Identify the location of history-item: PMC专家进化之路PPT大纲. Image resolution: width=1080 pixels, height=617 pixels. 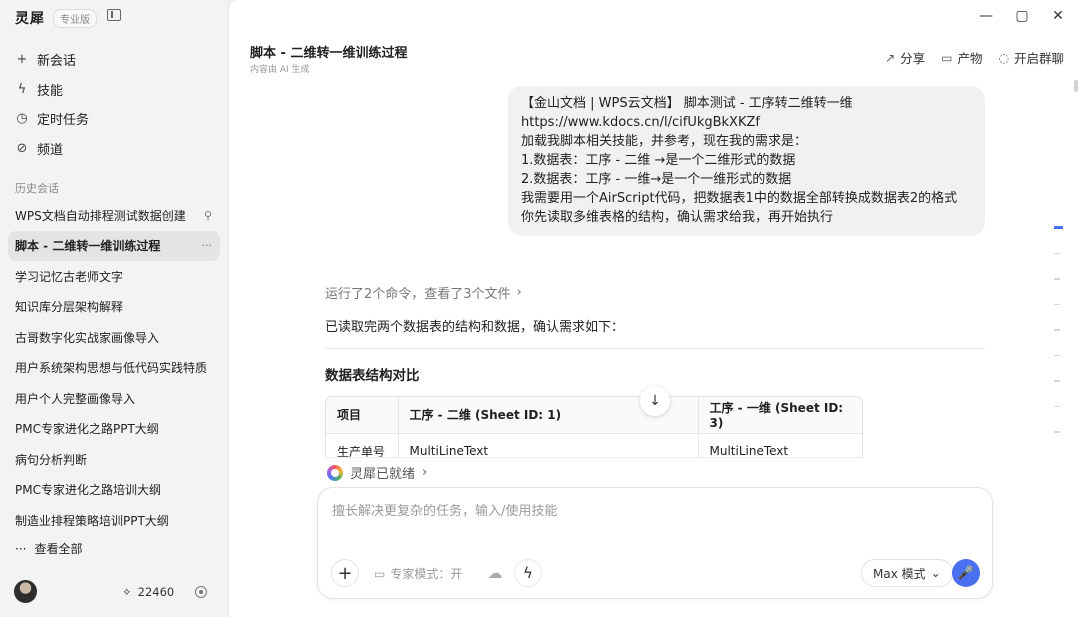
(114, 429).